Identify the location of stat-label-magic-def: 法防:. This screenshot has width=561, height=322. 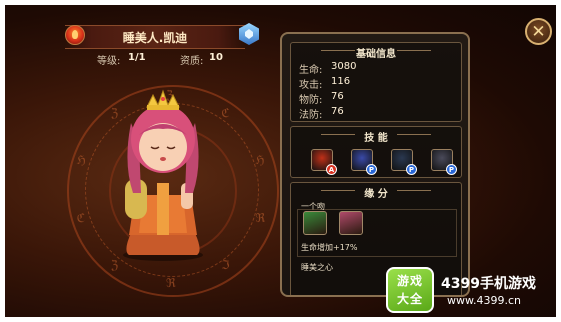
(311, 115).